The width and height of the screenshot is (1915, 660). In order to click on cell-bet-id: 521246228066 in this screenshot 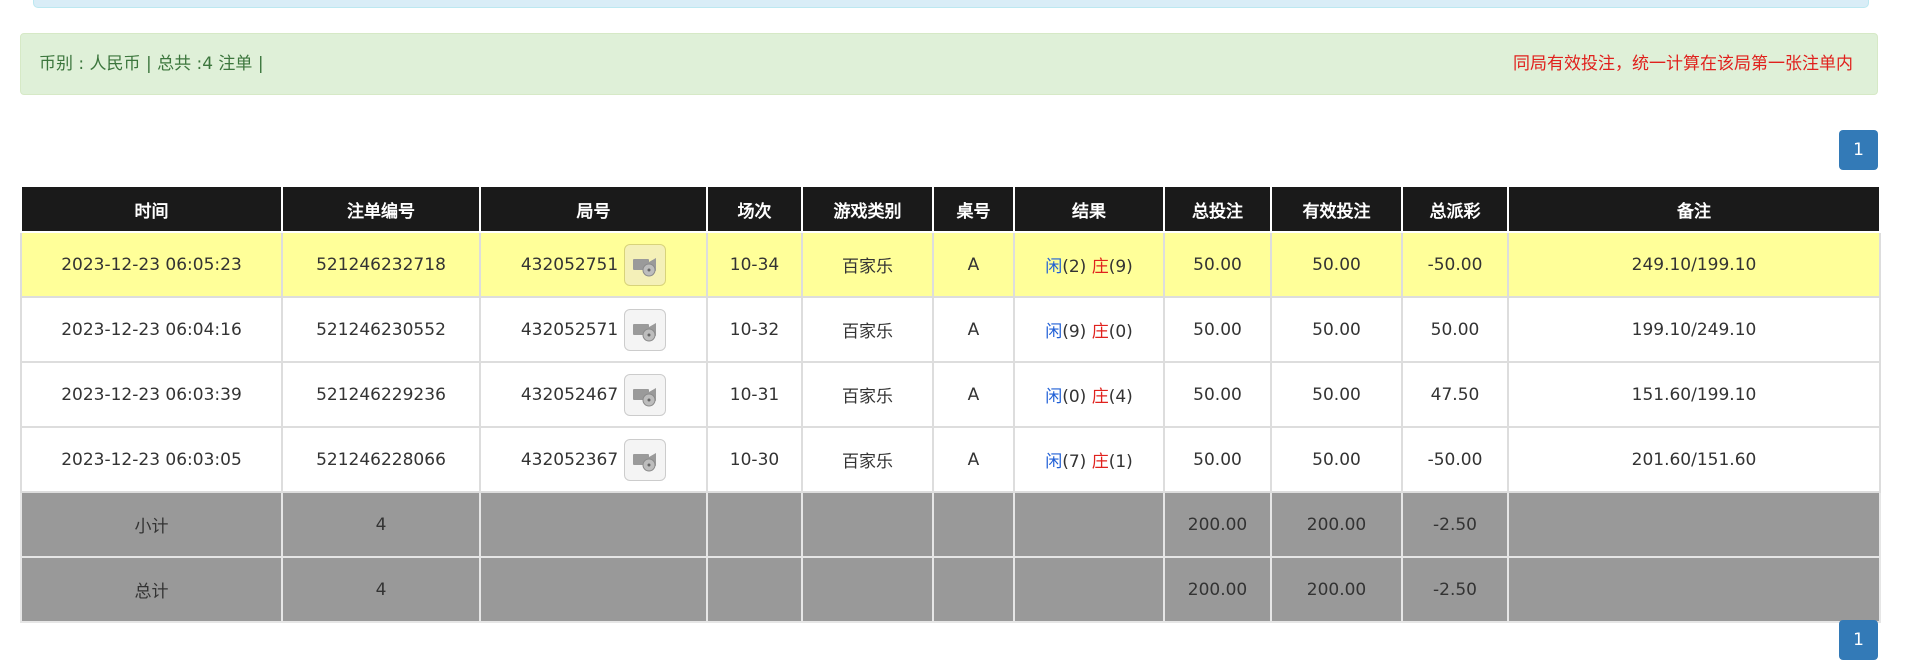, I will do `click(381, 459)`.